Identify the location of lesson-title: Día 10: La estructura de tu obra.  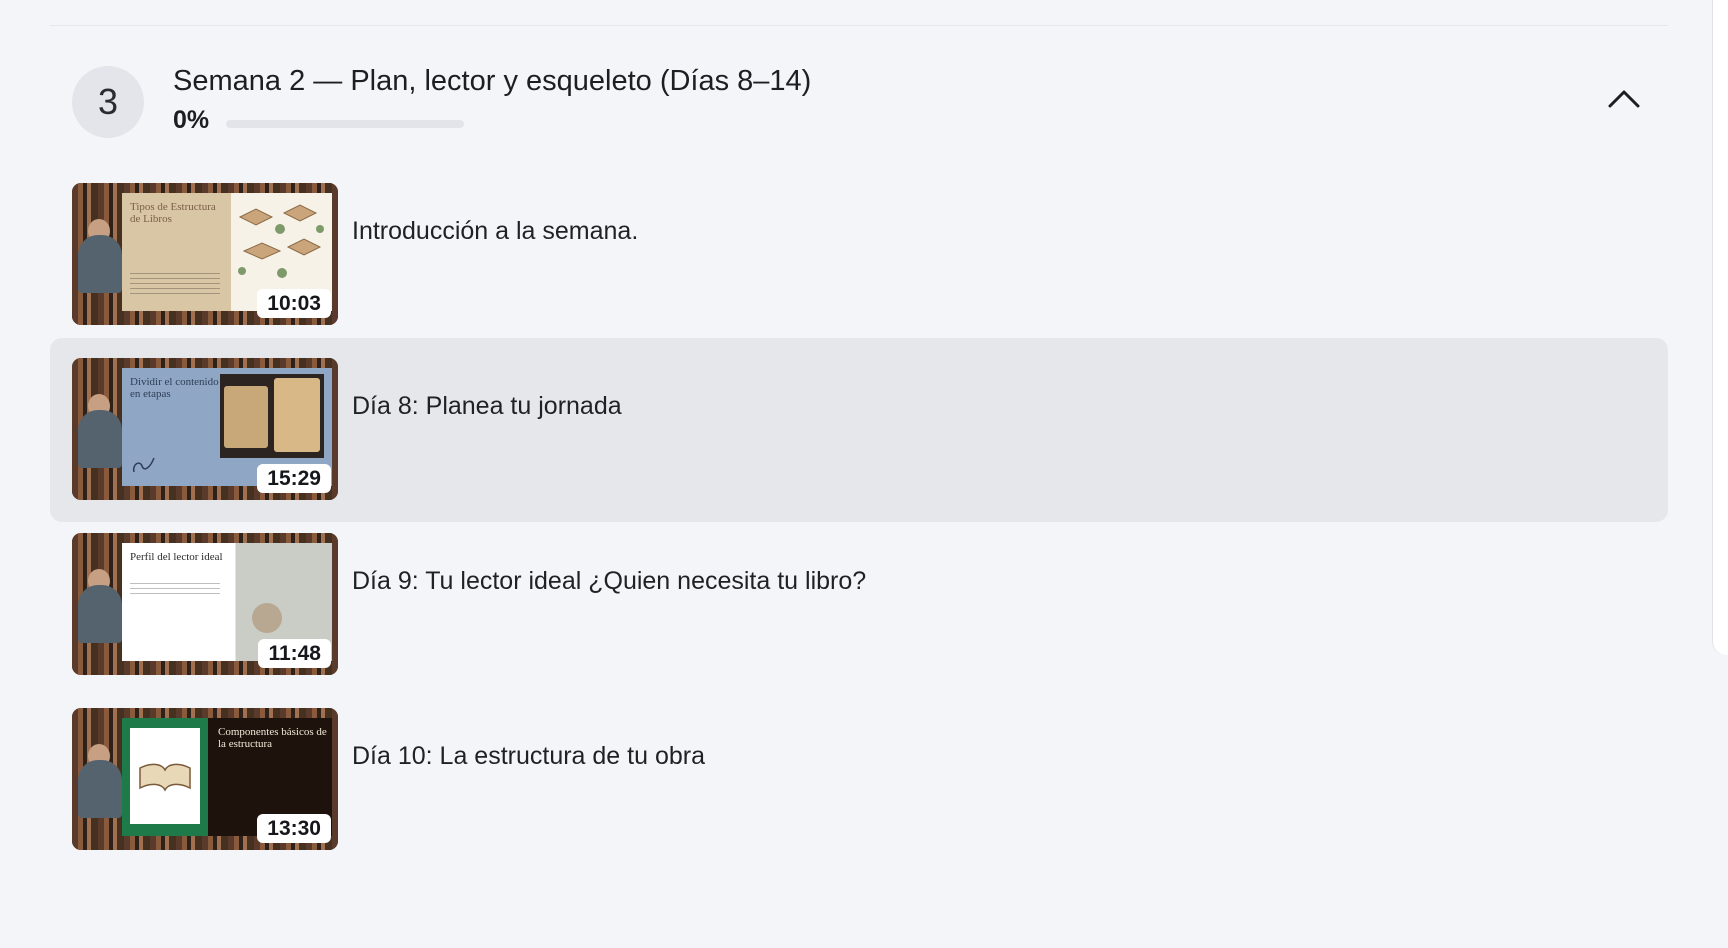
(528, 756).